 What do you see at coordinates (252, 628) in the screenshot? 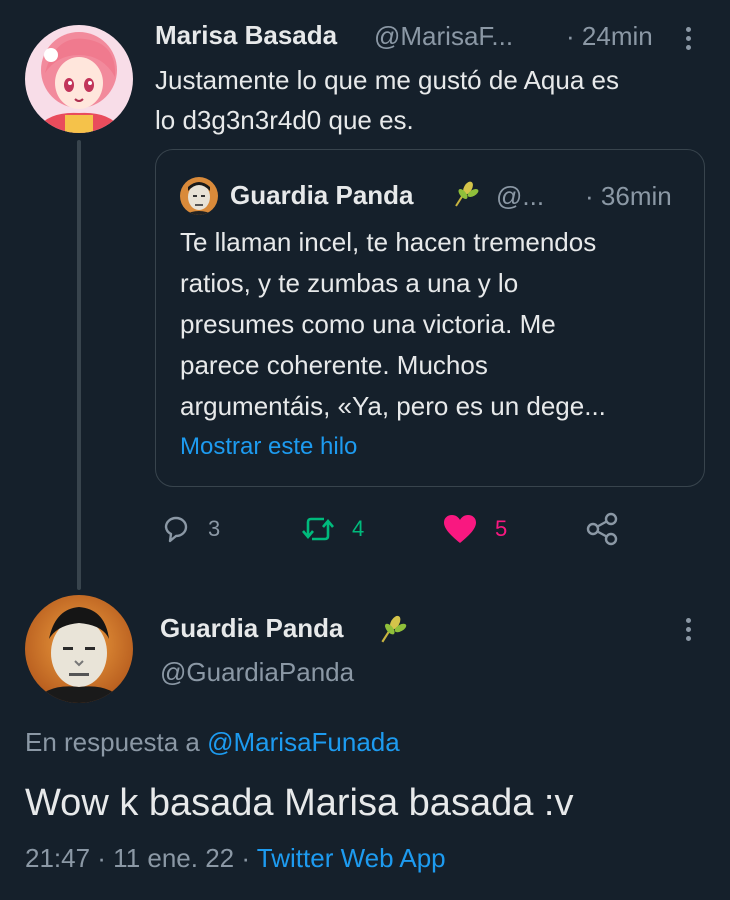
I see `tweet2-author-name: Guardia Panda` at bounding box center [252, 628].